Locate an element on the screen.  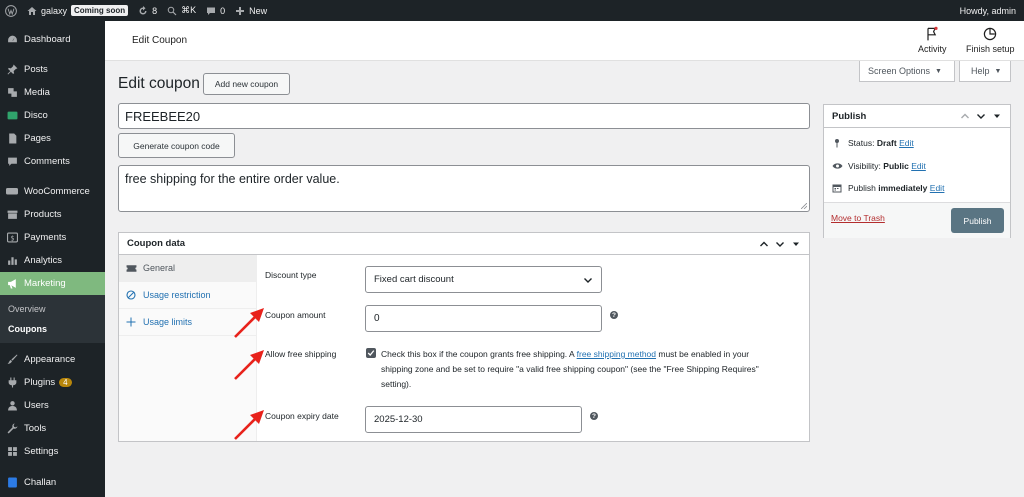
free-shipping-method-link: free shipping method is located at coordinates (616, 354).